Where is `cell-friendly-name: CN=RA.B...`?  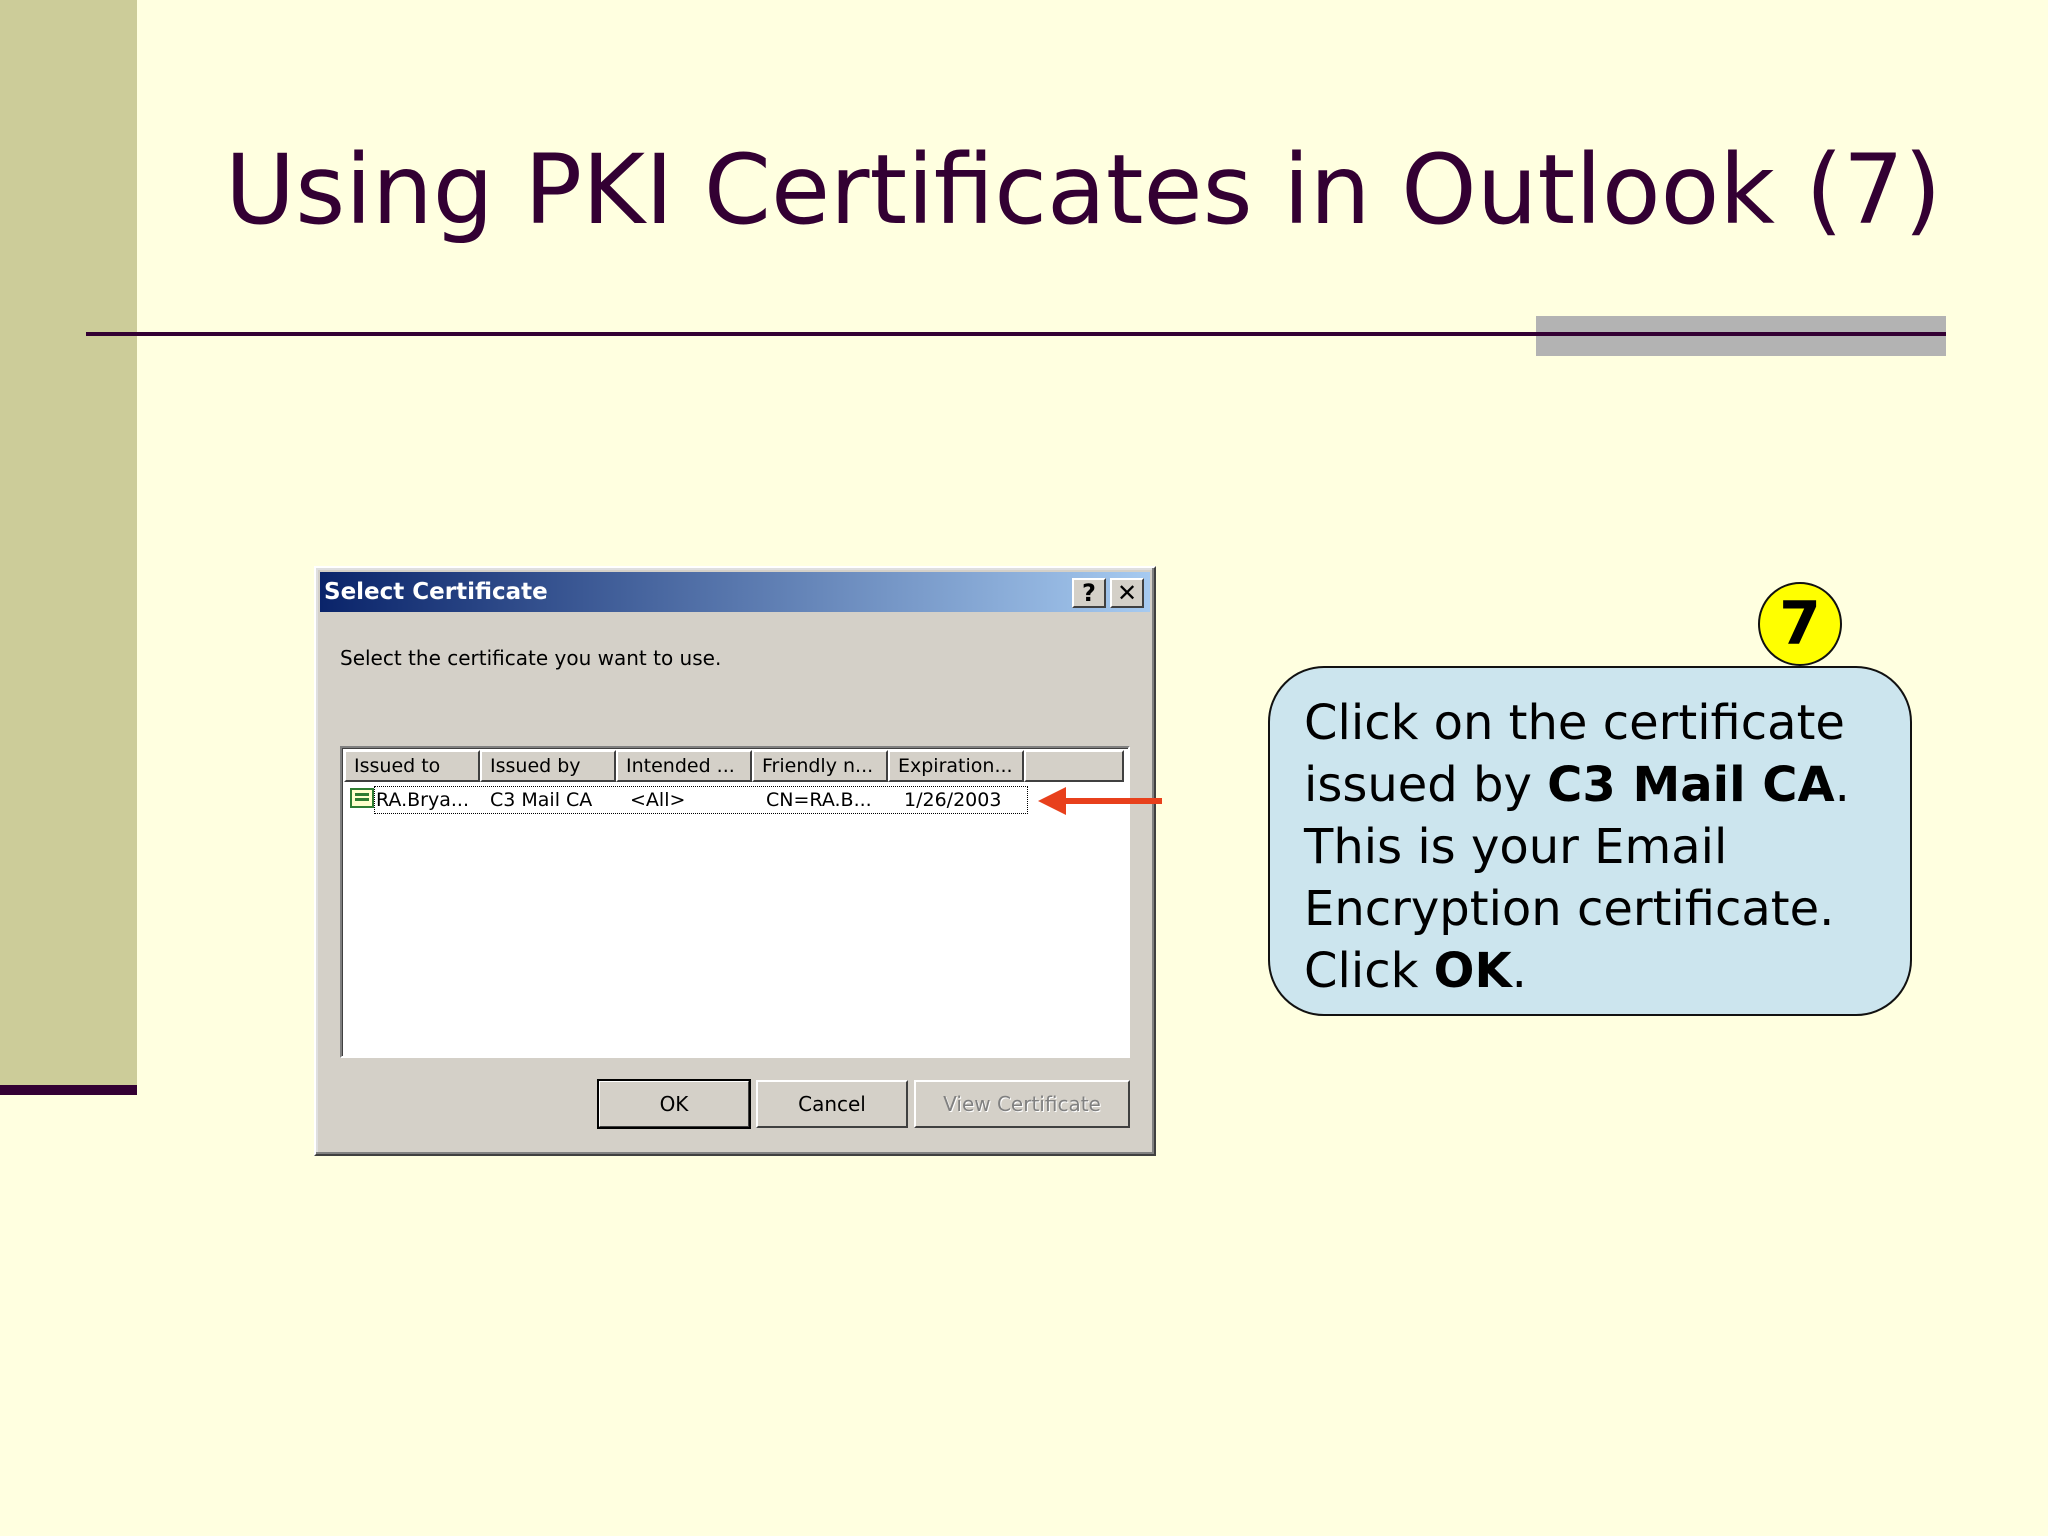
cell-friendly-name: CN=RA.B... is located at coordinates (819, 800).